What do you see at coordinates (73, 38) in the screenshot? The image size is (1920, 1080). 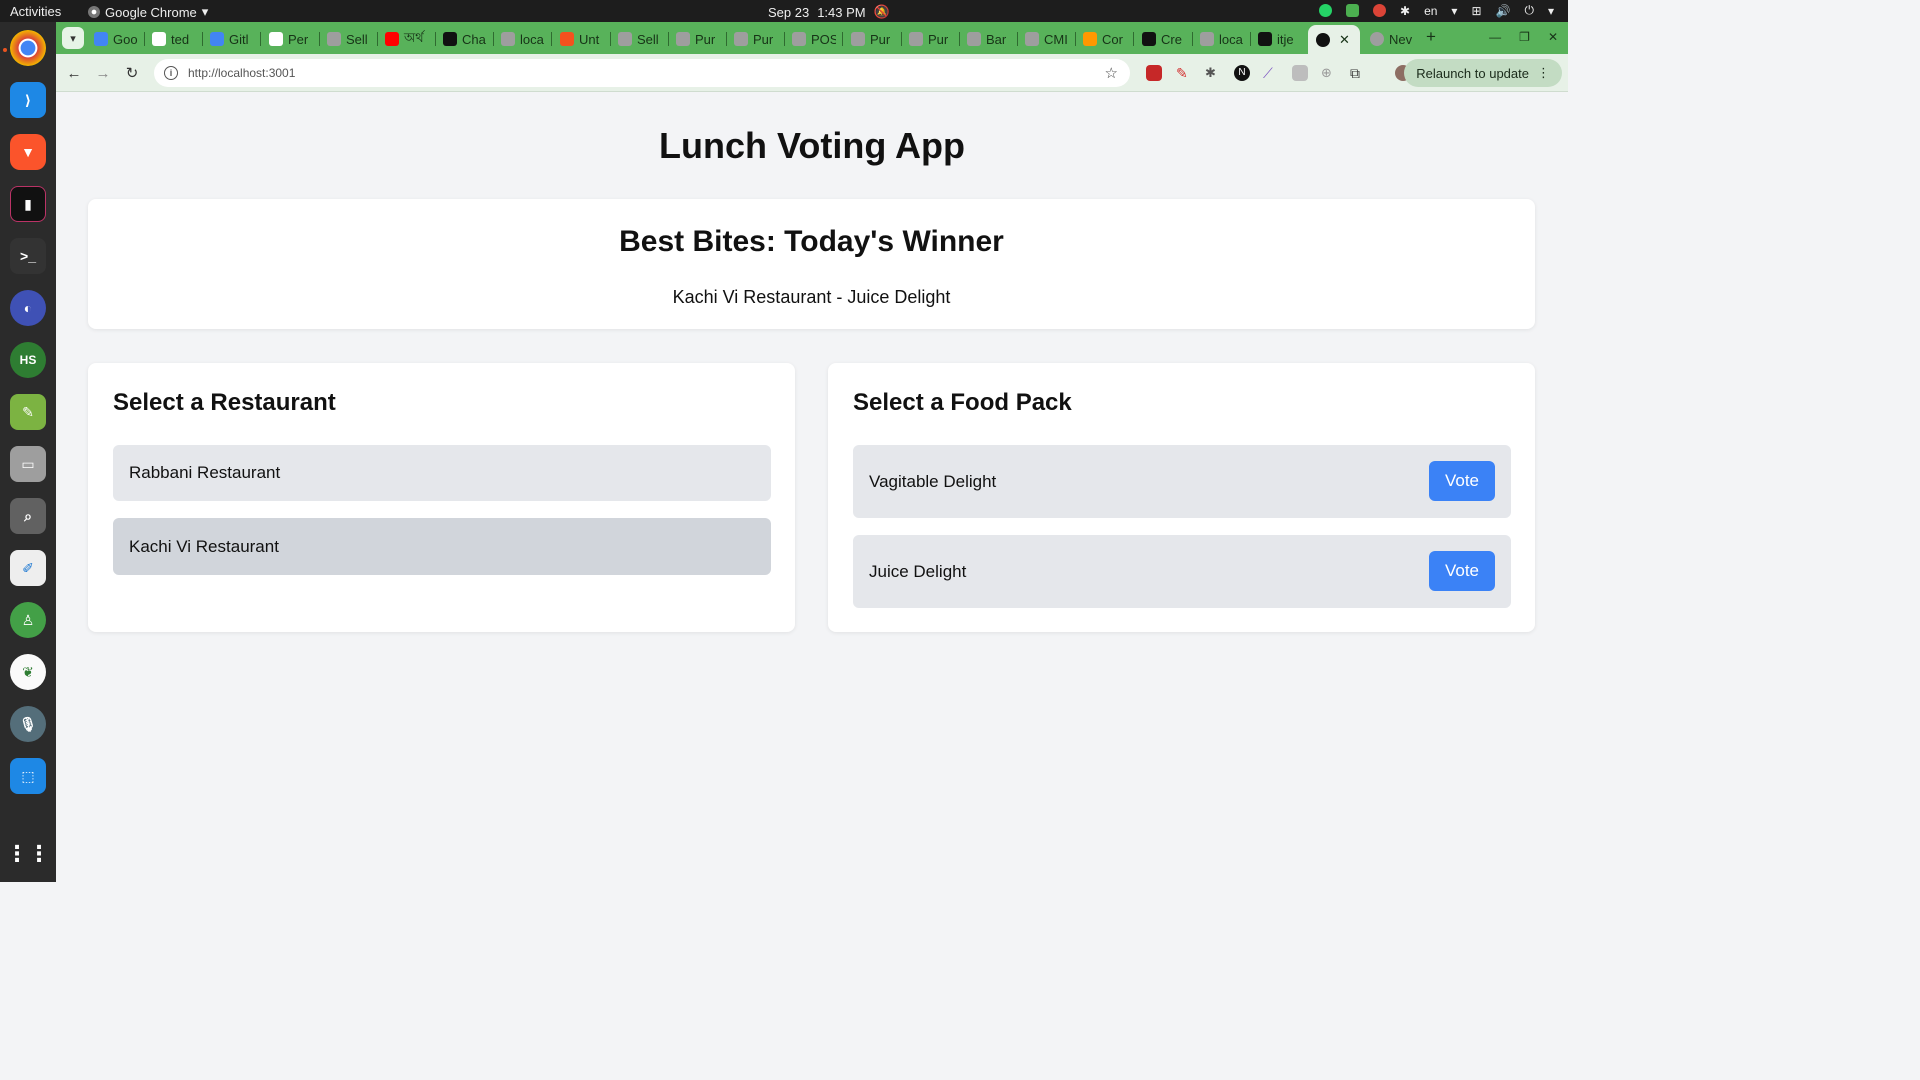 I see `tab-search-button: ▾` at bounding box center [73, 38].